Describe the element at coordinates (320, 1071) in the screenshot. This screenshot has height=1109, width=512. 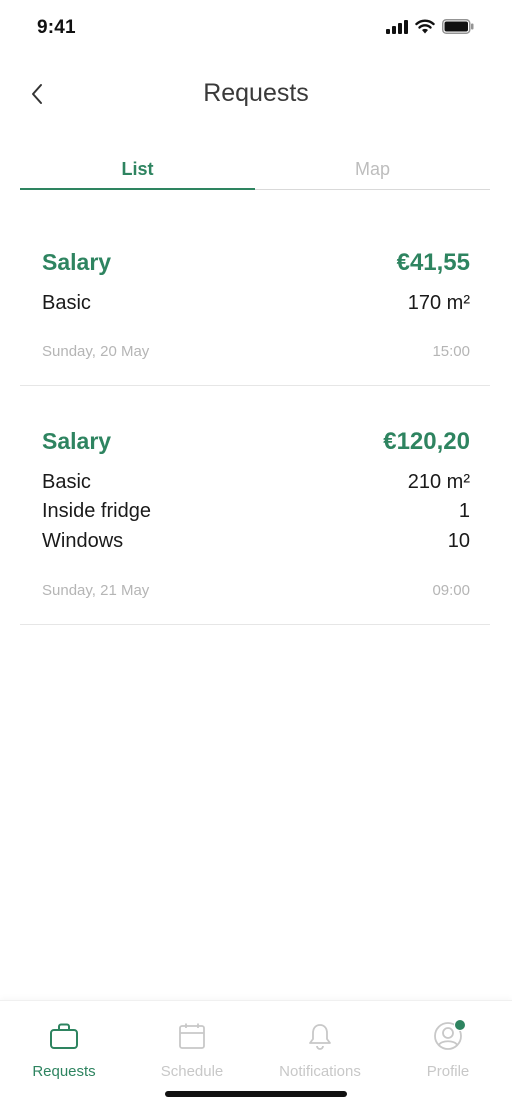
I see `tab-label: Notifications` at that location.